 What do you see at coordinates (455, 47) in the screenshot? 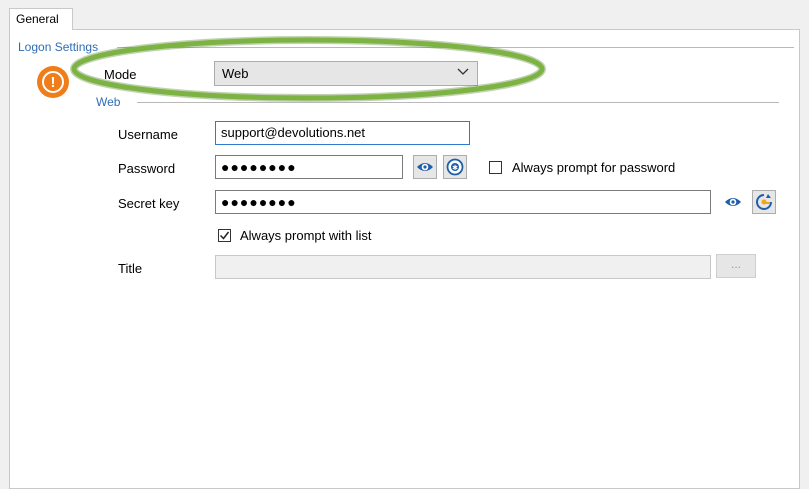
I see `logon-settings-divider` at bounding box center [455, 47].